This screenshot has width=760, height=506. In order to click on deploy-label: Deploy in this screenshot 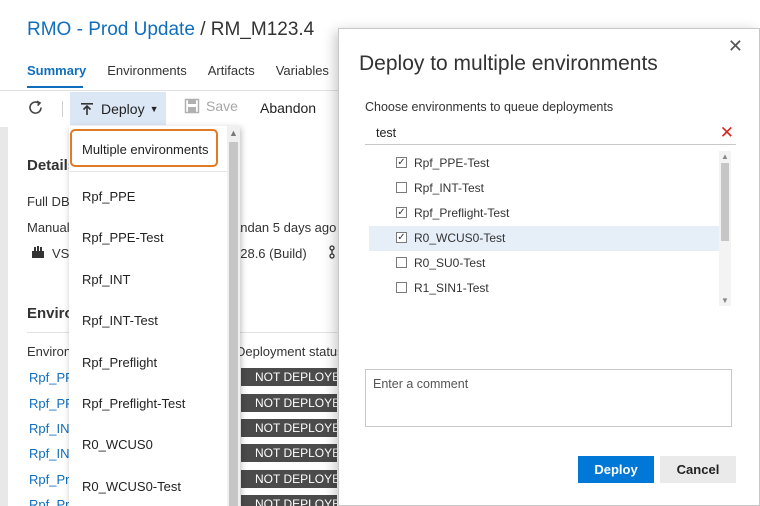, I will do `click(123, 108)`.